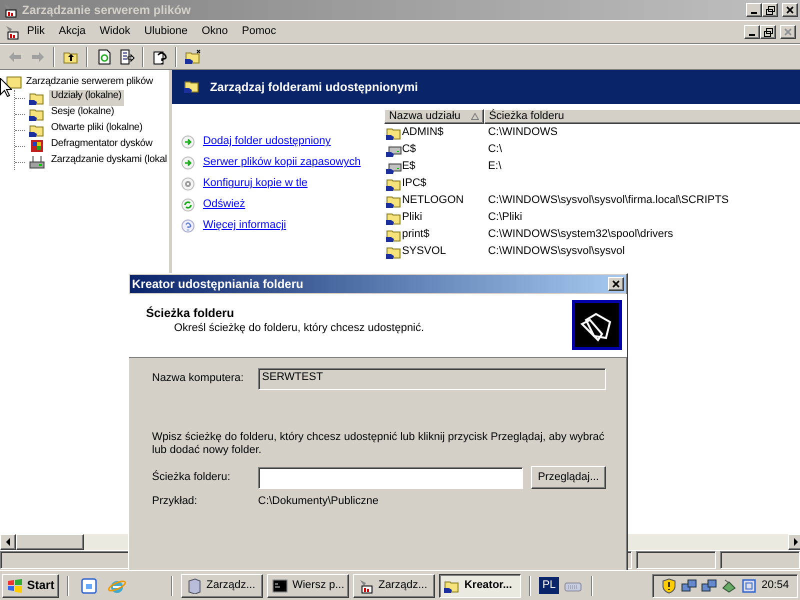 The width and height of the screenshot is (800, 600). Describe the element at coordinates (89, 586) in the screenshot. I see `show-desktop-icon` at that location.